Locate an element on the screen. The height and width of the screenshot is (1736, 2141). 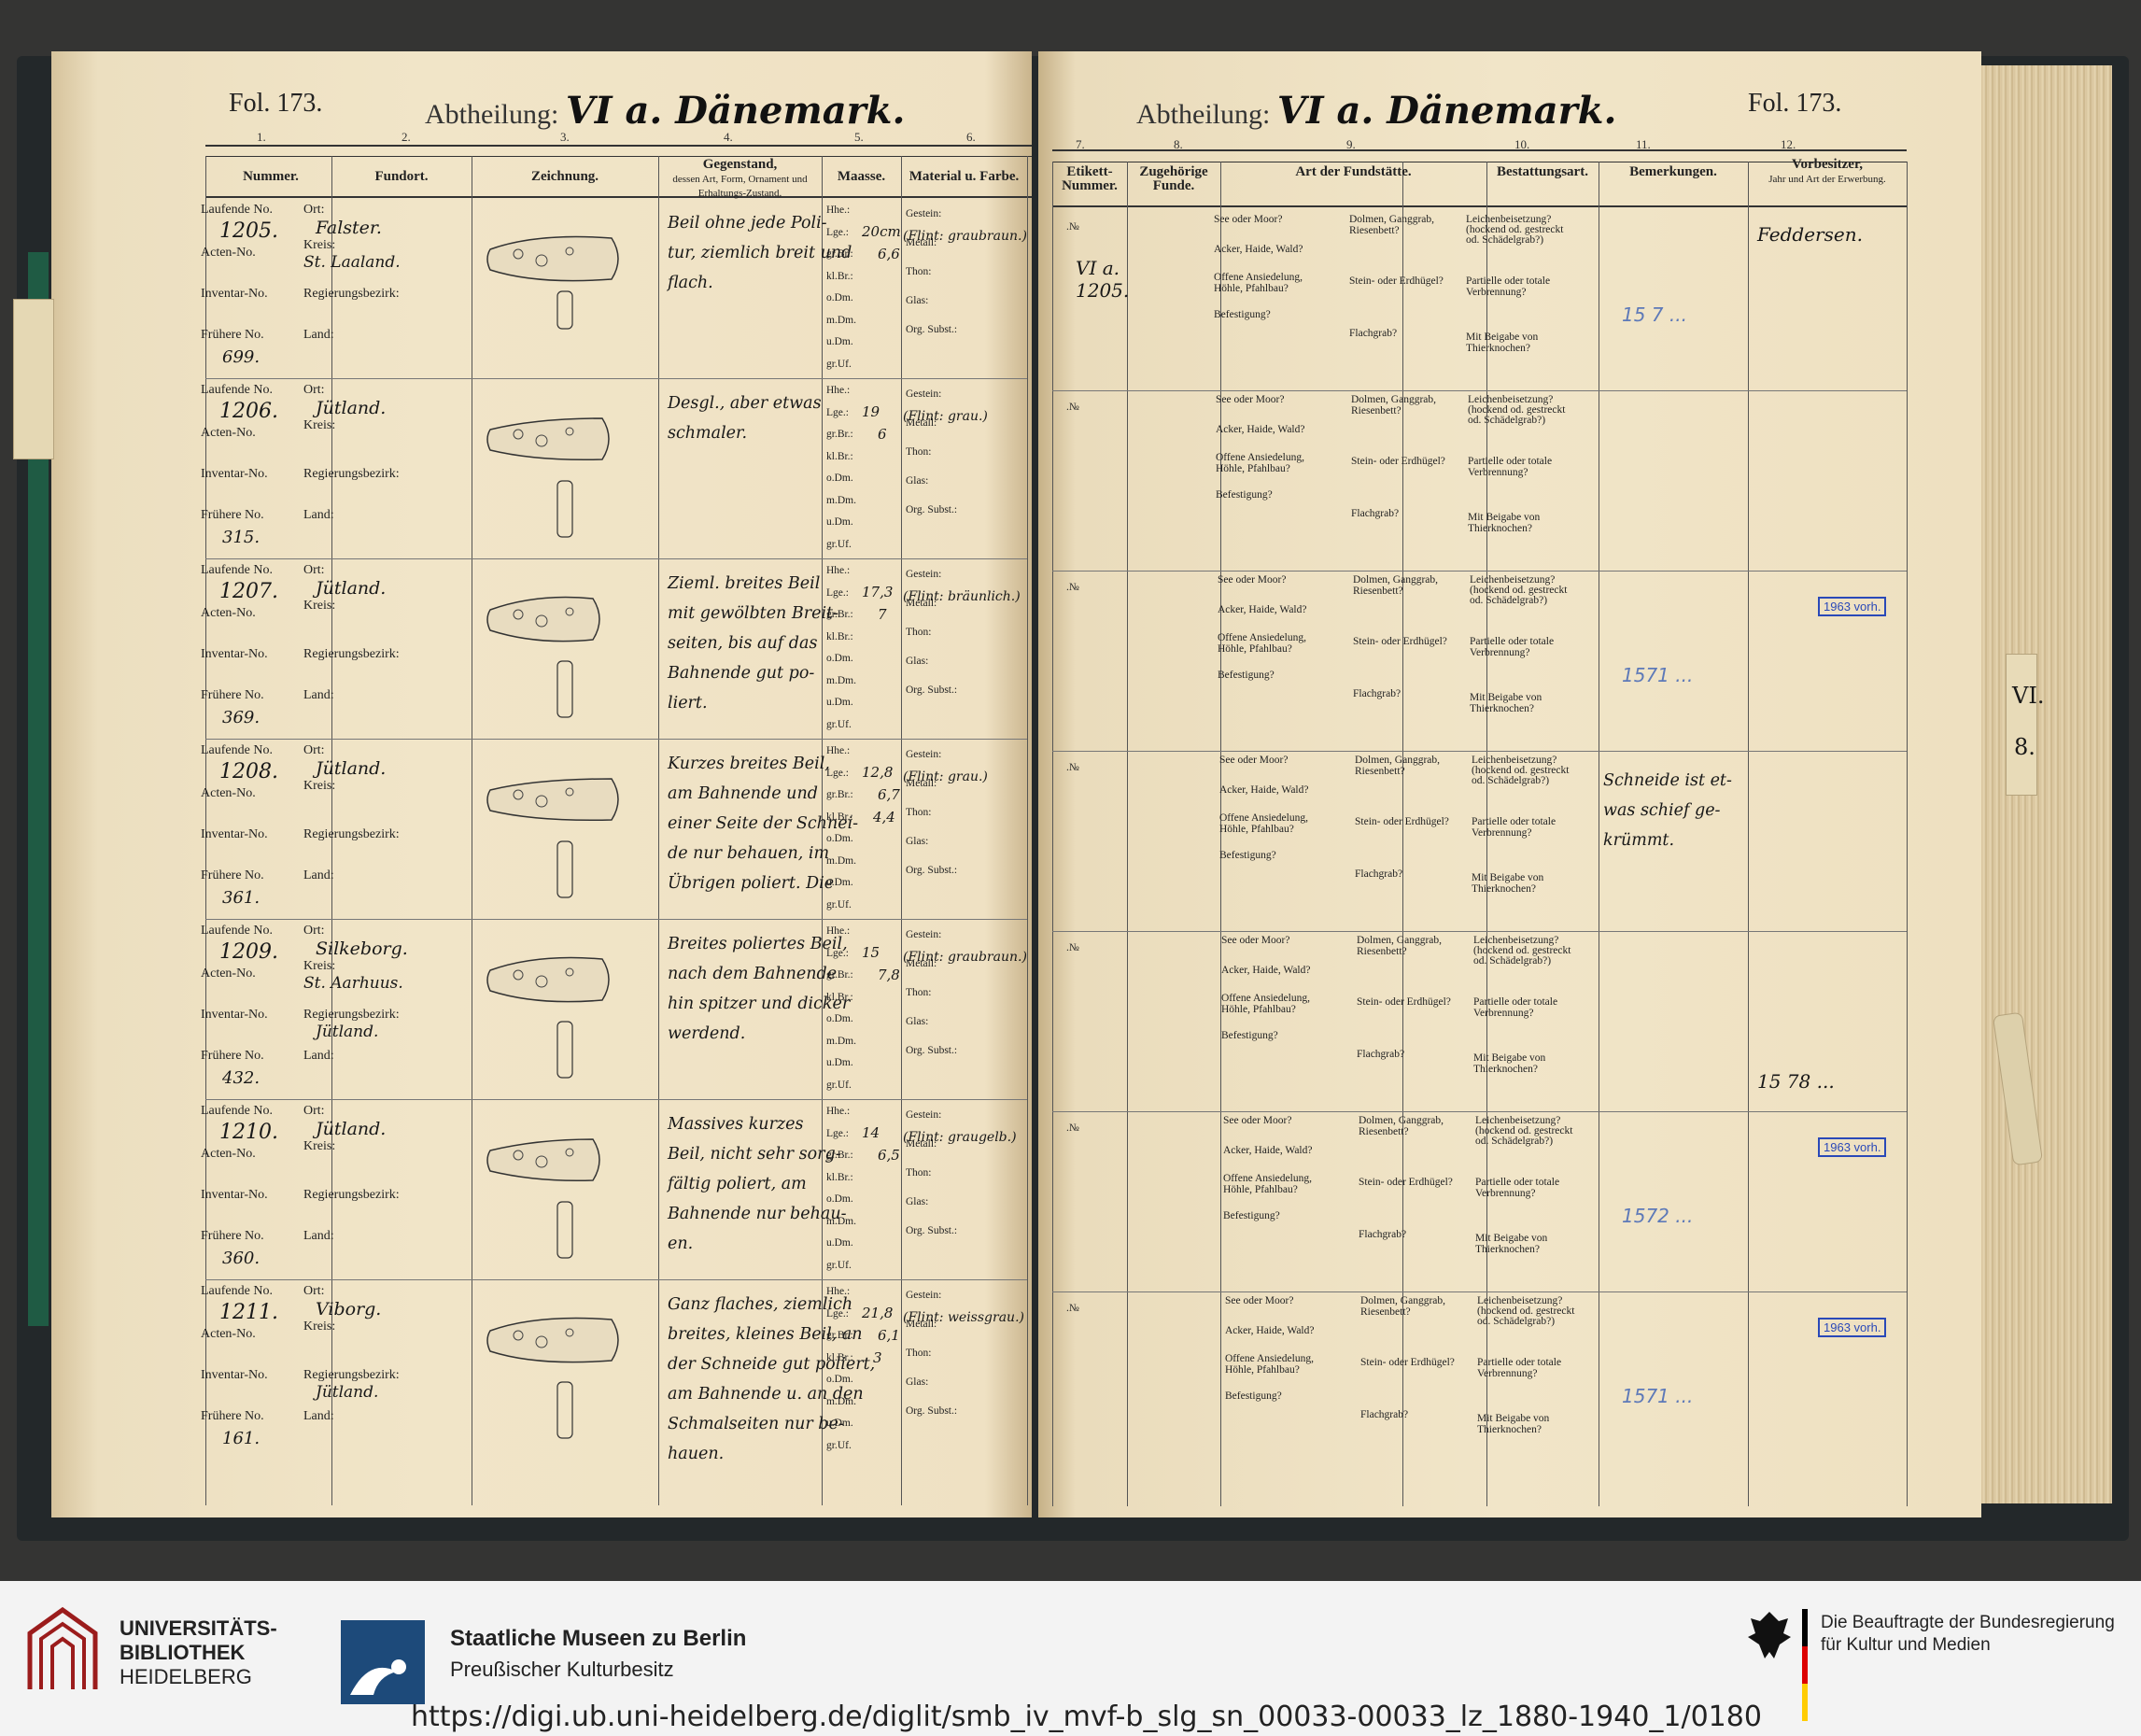
label-maass: o.Dm. is located at coordinates (839, 1199).